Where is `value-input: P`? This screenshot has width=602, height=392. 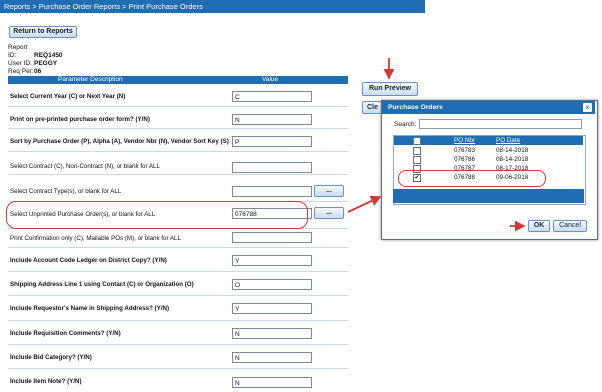
value-input: P is located at coordinates (272, 141).